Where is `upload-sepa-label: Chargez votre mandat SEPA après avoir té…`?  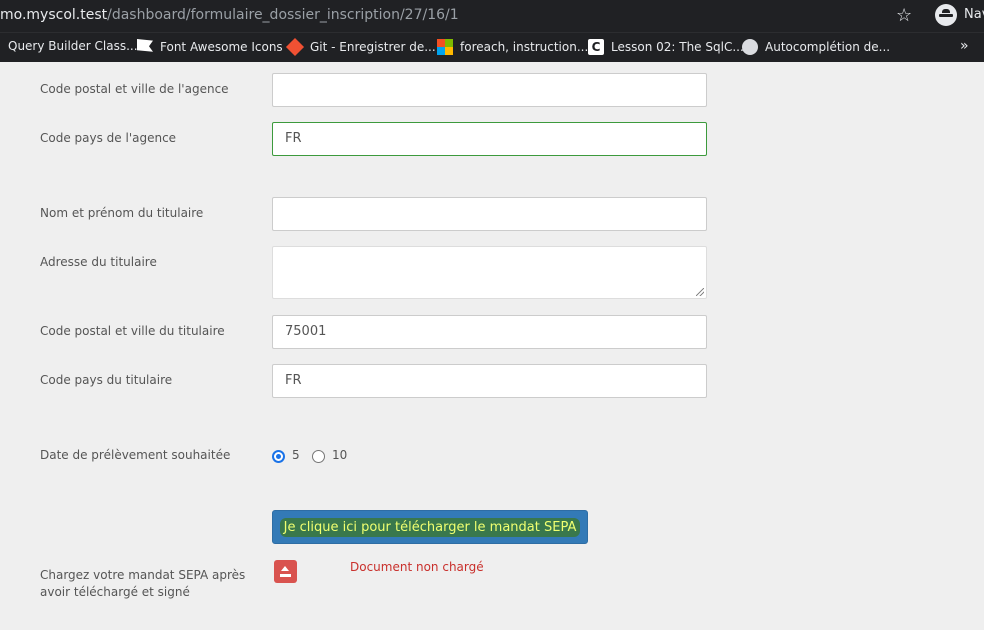
upload-sepa-label: Chargez votre mandat SEPA après avoir té… is located at coordinates (142, 584).